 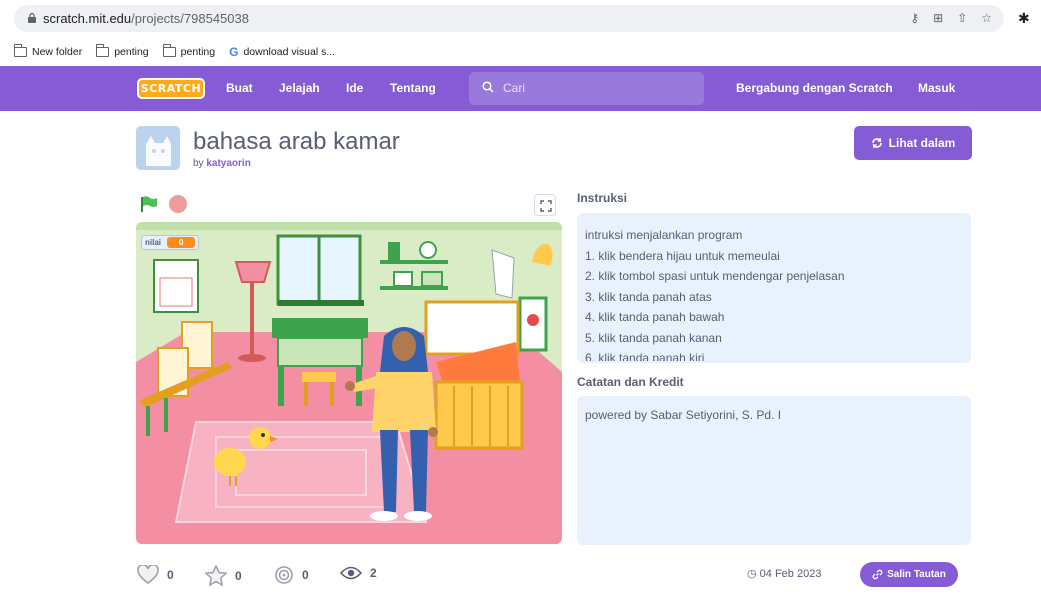 I want to click on cat-avatar-icon, so click(x=158, y=148).